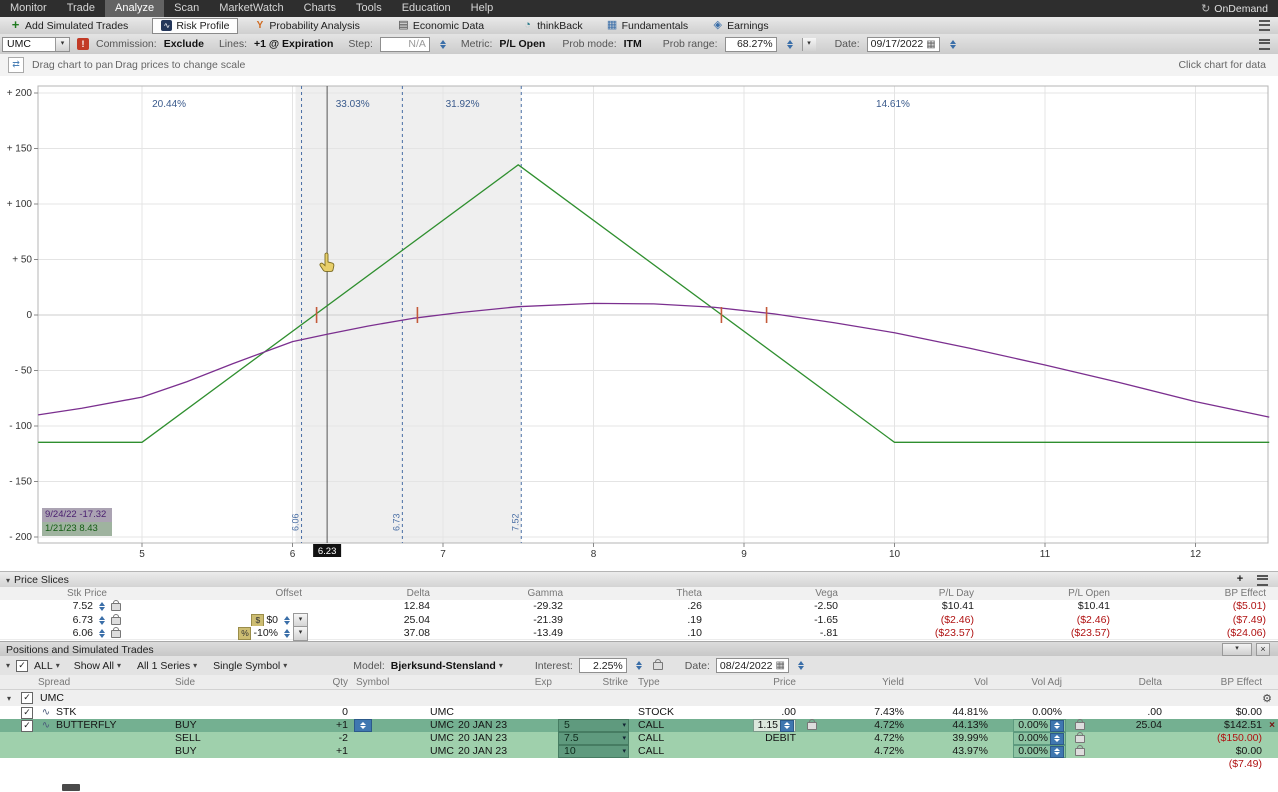 This screenshot has height=792, width=1278. Describe the element at coordinates (251, 8) in the screenshot. I see `menu-marketwatch: MarketWatch` at that location.